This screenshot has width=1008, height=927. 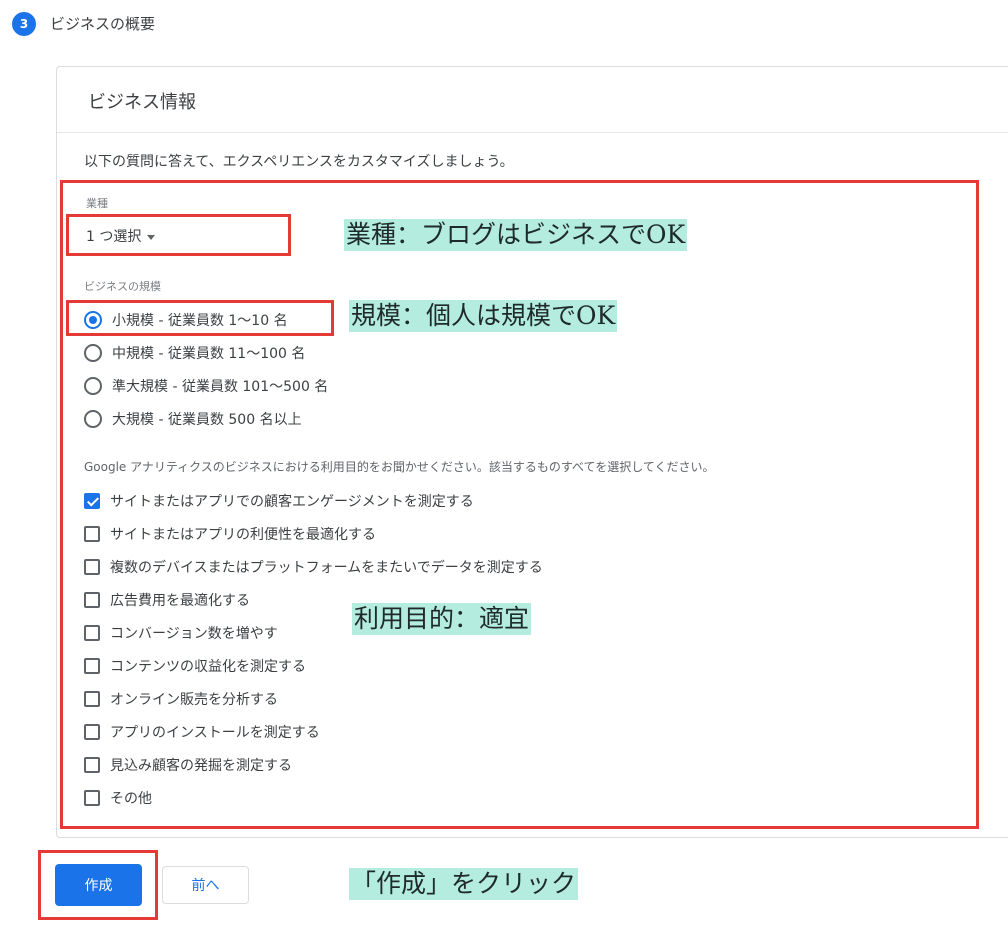 What do you see at coordinates (442, 619) in the screenshot?
I see `annotation-purpose: 利用目的：適宜` at bounding box center [442, 619].